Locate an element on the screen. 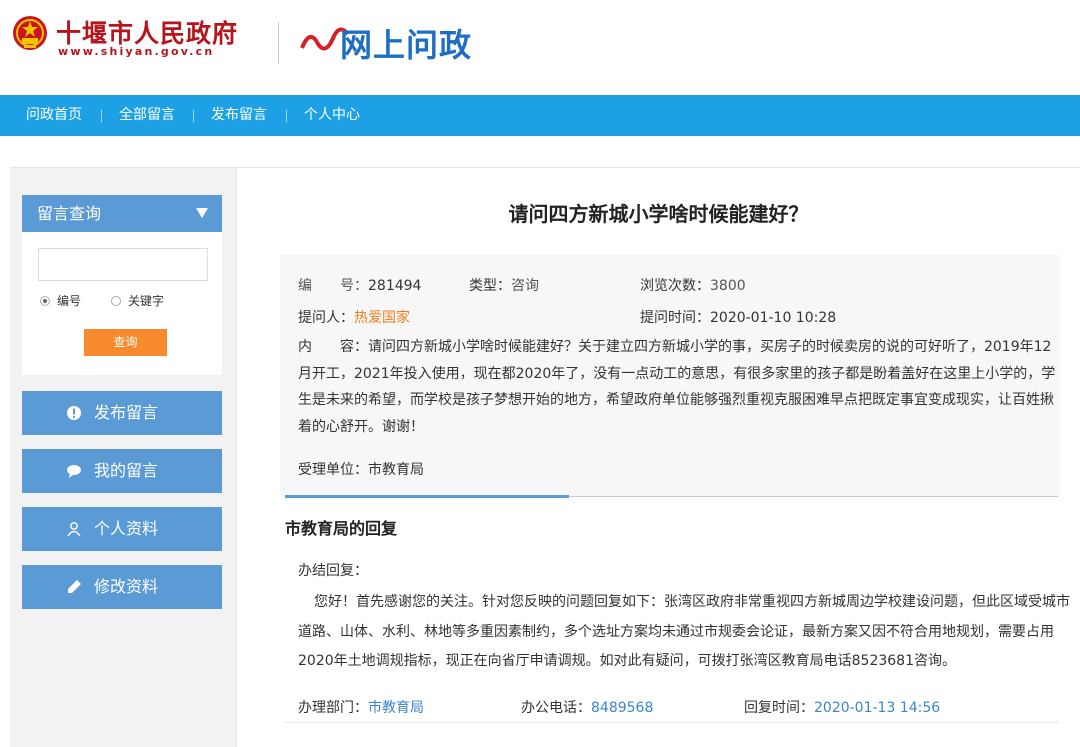  edit-profile-button: 修改资料 is located at coordinates (122, 587).